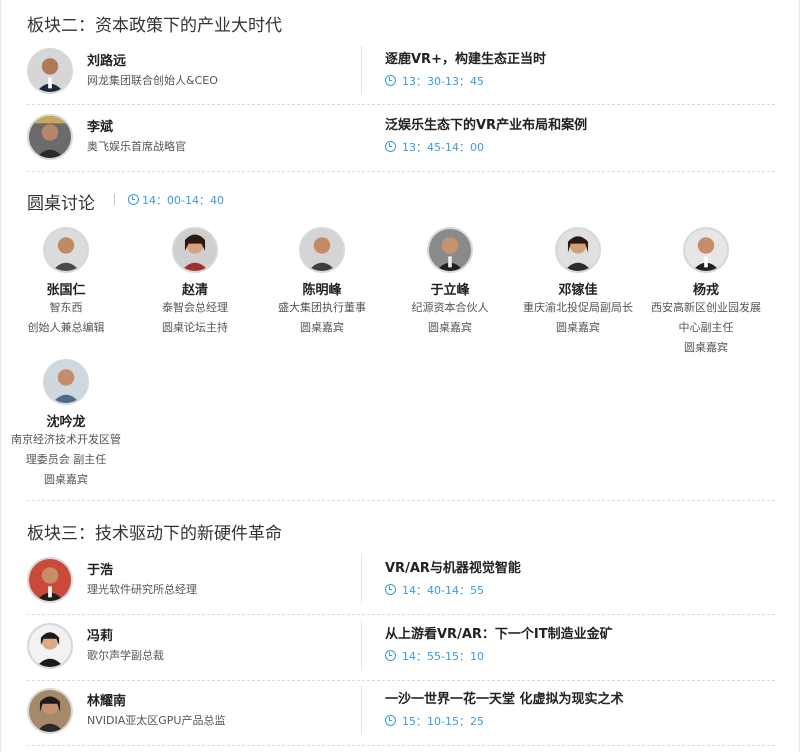 The height and width of the screenshot is (752, 800). What do you see at coordinates (152, 80) in the screenshot?
I see `speaker-role: 网龙集团联合创始人&CEO` at bounding box center [152, 80].